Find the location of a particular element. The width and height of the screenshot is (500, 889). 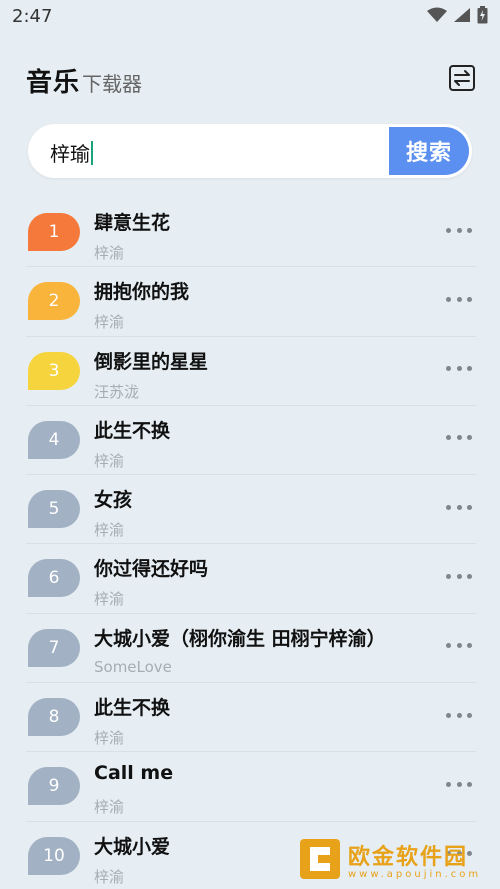

song-artist: SomeLove is located at coordinates (133, 666).